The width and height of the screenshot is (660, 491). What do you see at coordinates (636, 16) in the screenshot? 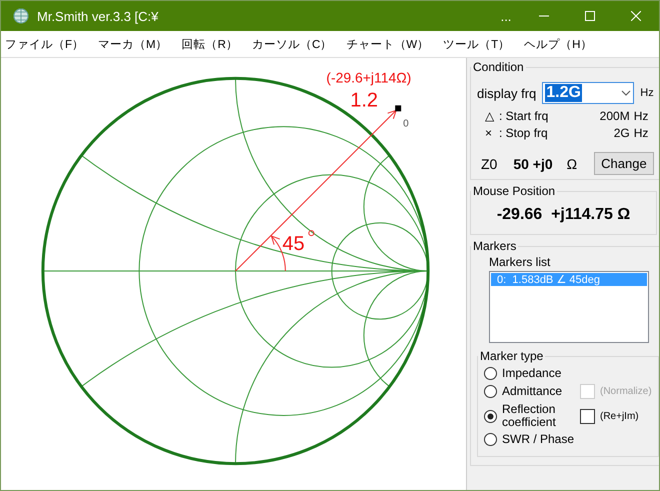
I see `close-icon` at bounding box center [636, 16].